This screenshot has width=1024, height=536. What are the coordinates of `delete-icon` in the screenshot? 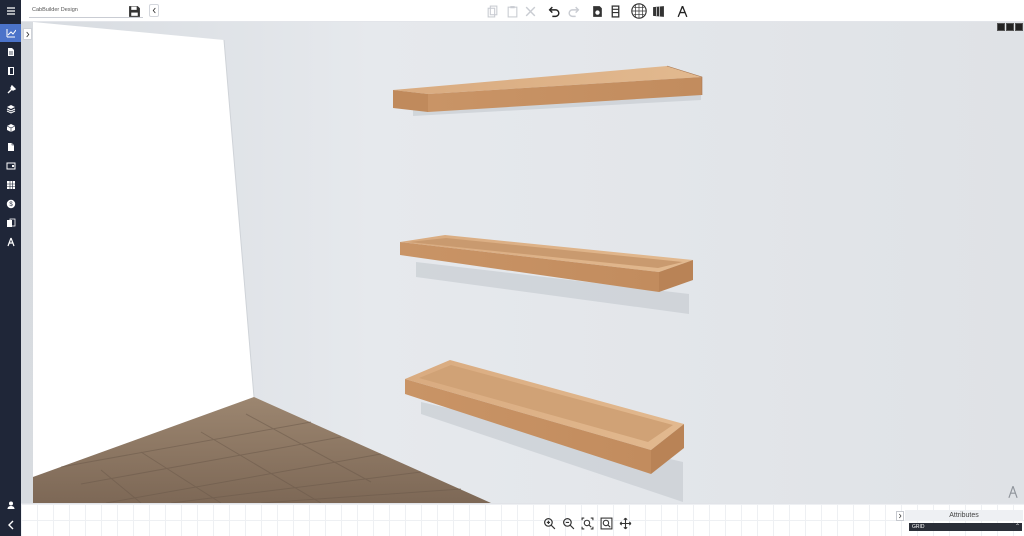 It's located at (530, 11).